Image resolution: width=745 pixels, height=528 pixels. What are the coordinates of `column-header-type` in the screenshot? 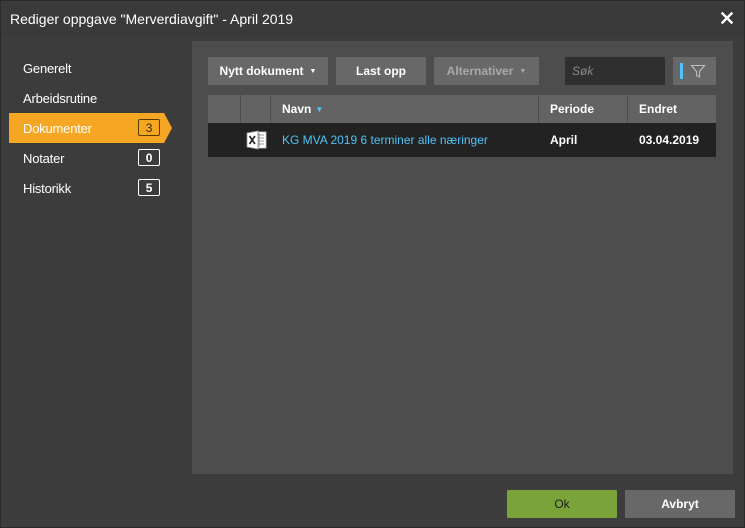 It's located at (256, 109).